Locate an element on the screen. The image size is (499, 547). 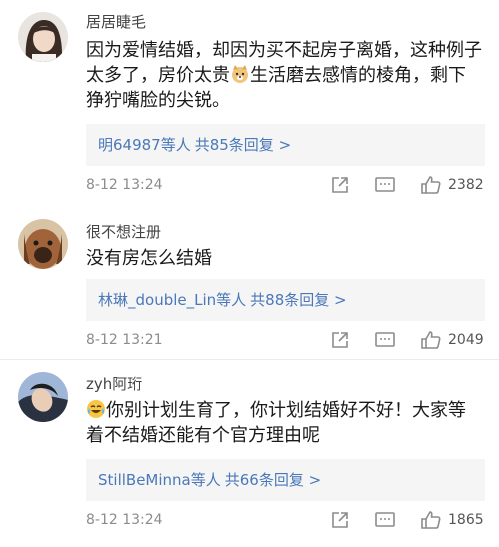
comment-line: 狰狞嘴脸的尖锐。 is located at coordinates (158, 100).